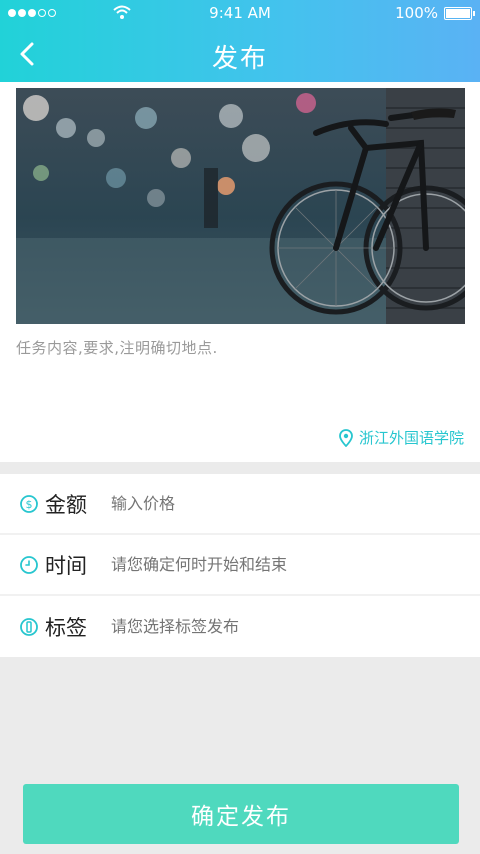  I want to click on amount-row: $ 金额, so click(240, 504).